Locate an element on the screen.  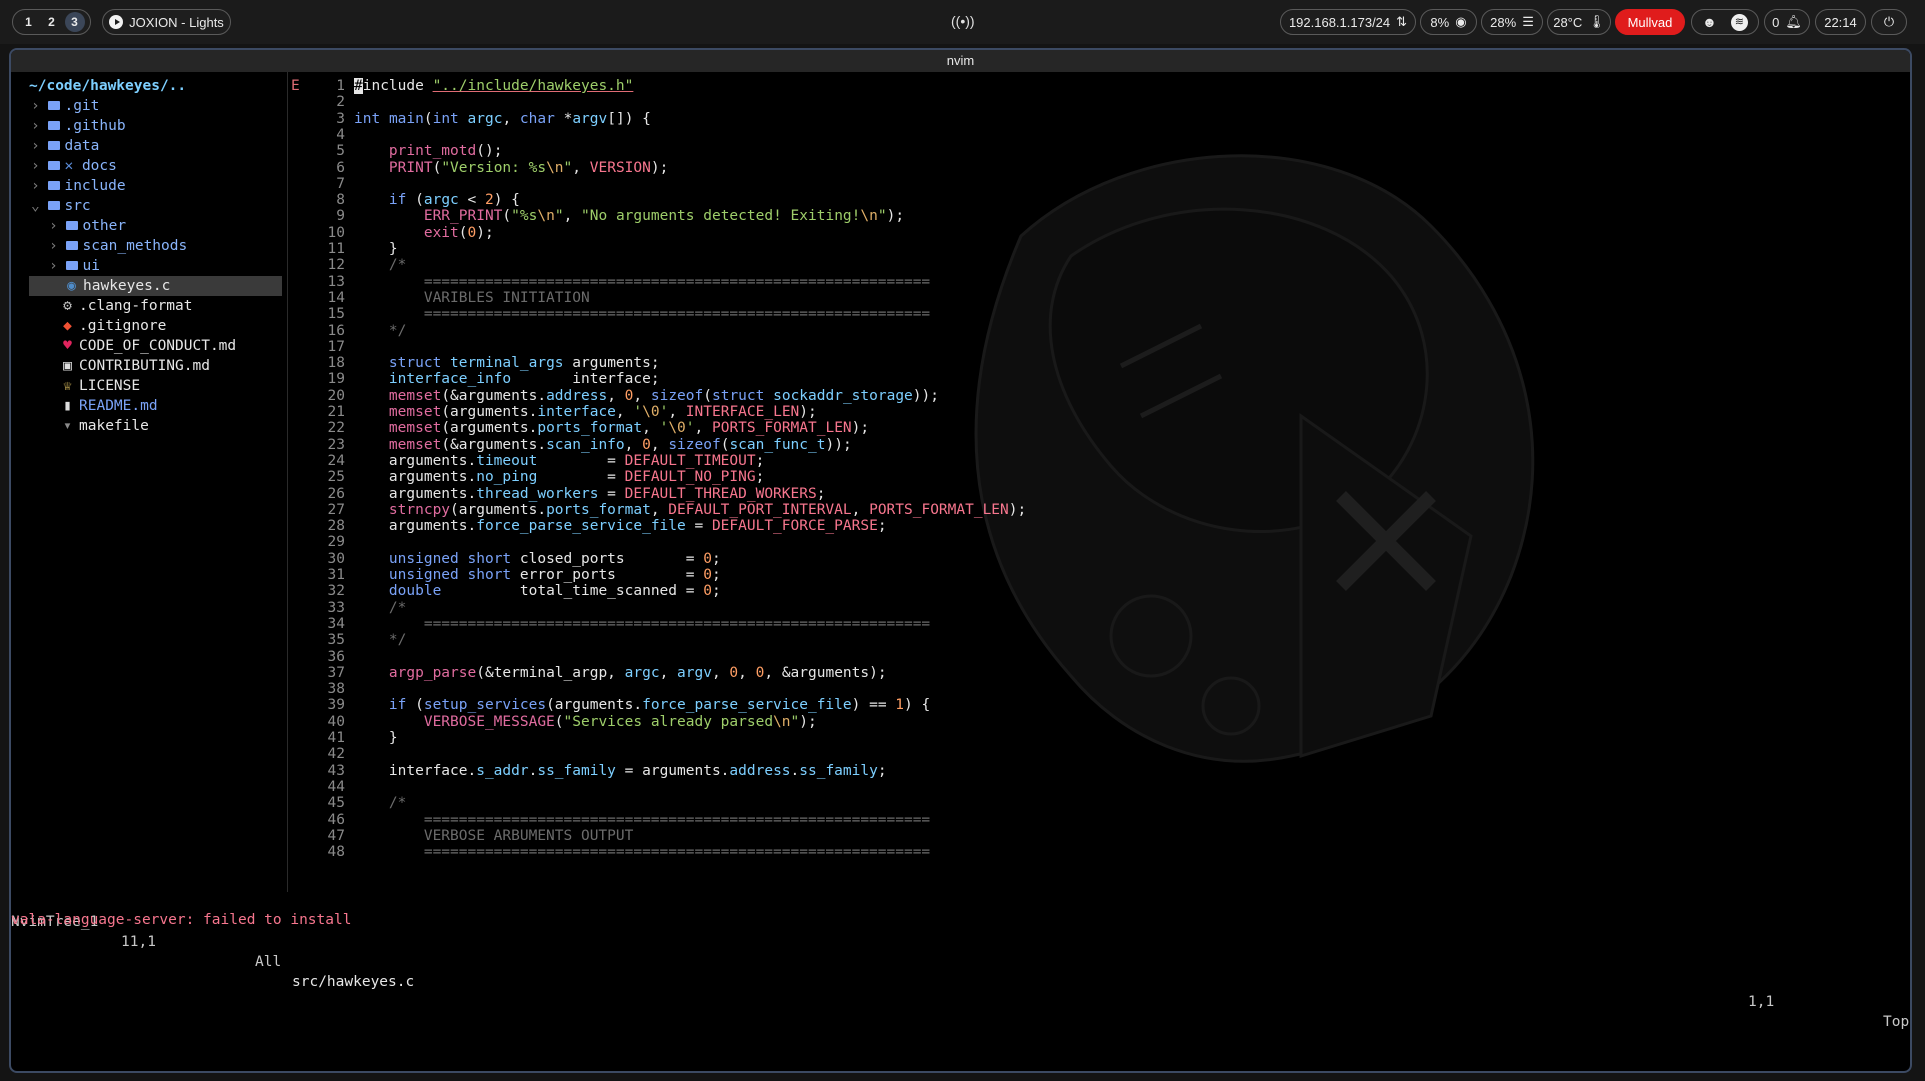
c-icon: ◉ is located at coordinates (71, 286).